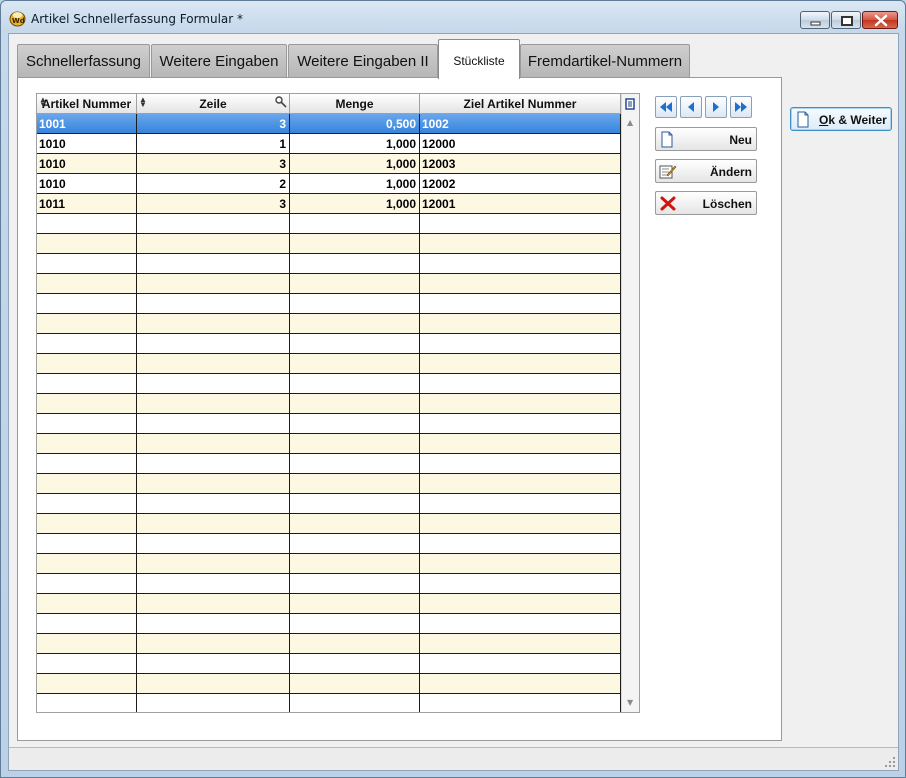 The image size is (906, 778). Describe the element at coordinates (453, 17) in the screenshot. I see `title-bar: Wd Artikel Schnellerfassung Formular *` at that location.